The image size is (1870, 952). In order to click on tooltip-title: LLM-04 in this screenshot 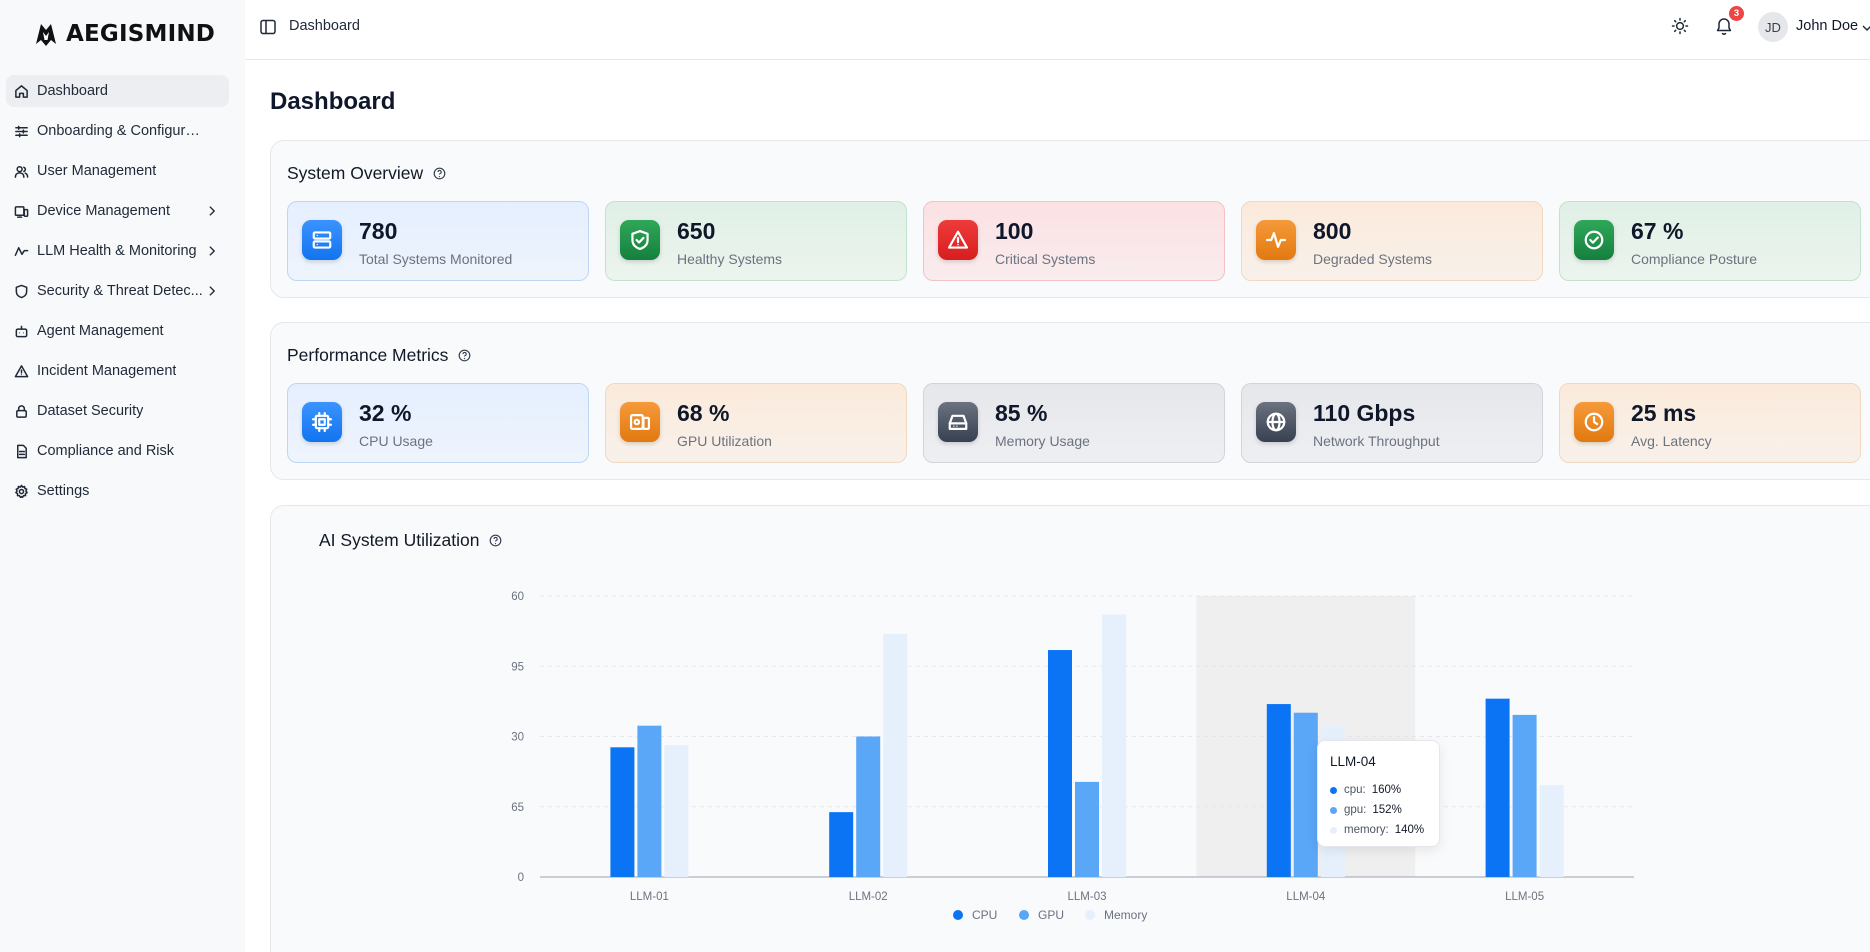, I will do `click(1353, 761)`.